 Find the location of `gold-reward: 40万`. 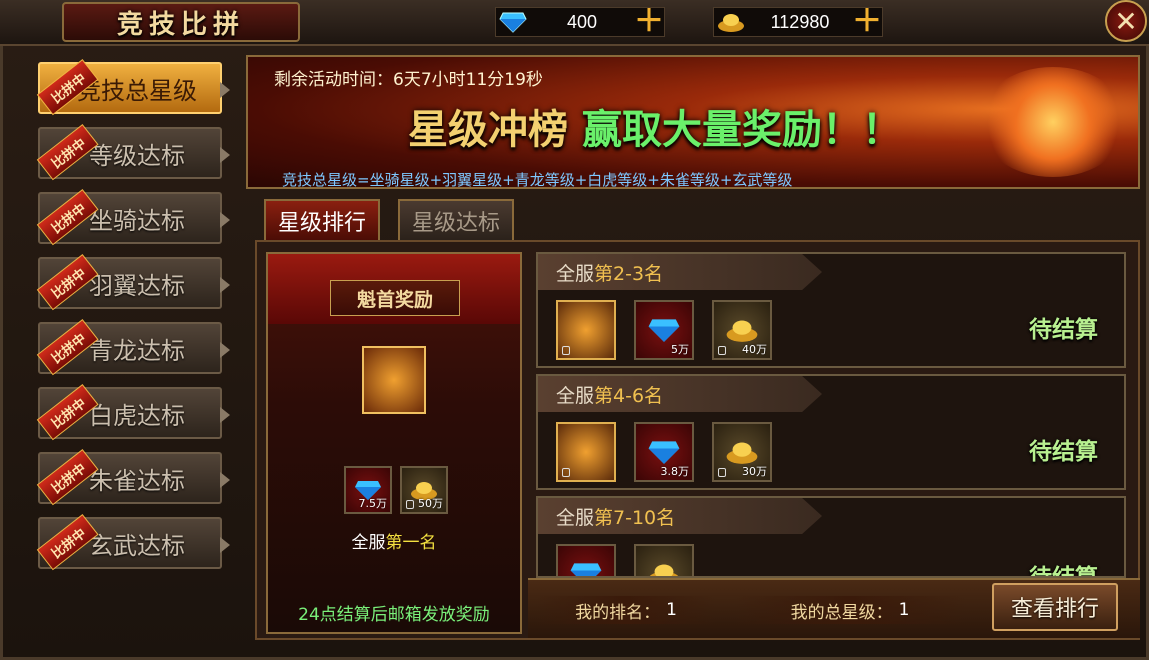

gold-reward: 40万 is located at coordinates (742, 330).